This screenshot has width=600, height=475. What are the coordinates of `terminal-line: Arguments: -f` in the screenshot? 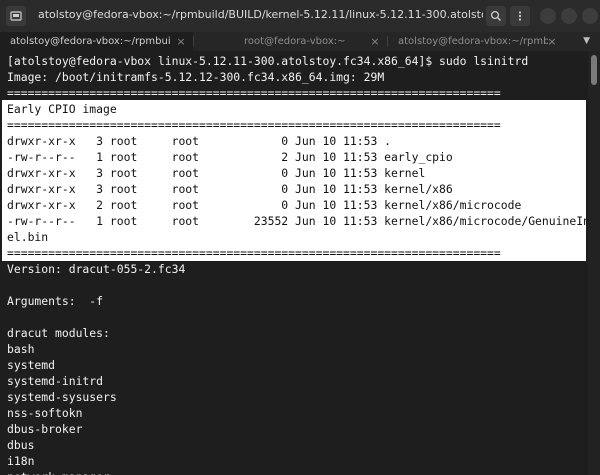 It's located at (55, 301).